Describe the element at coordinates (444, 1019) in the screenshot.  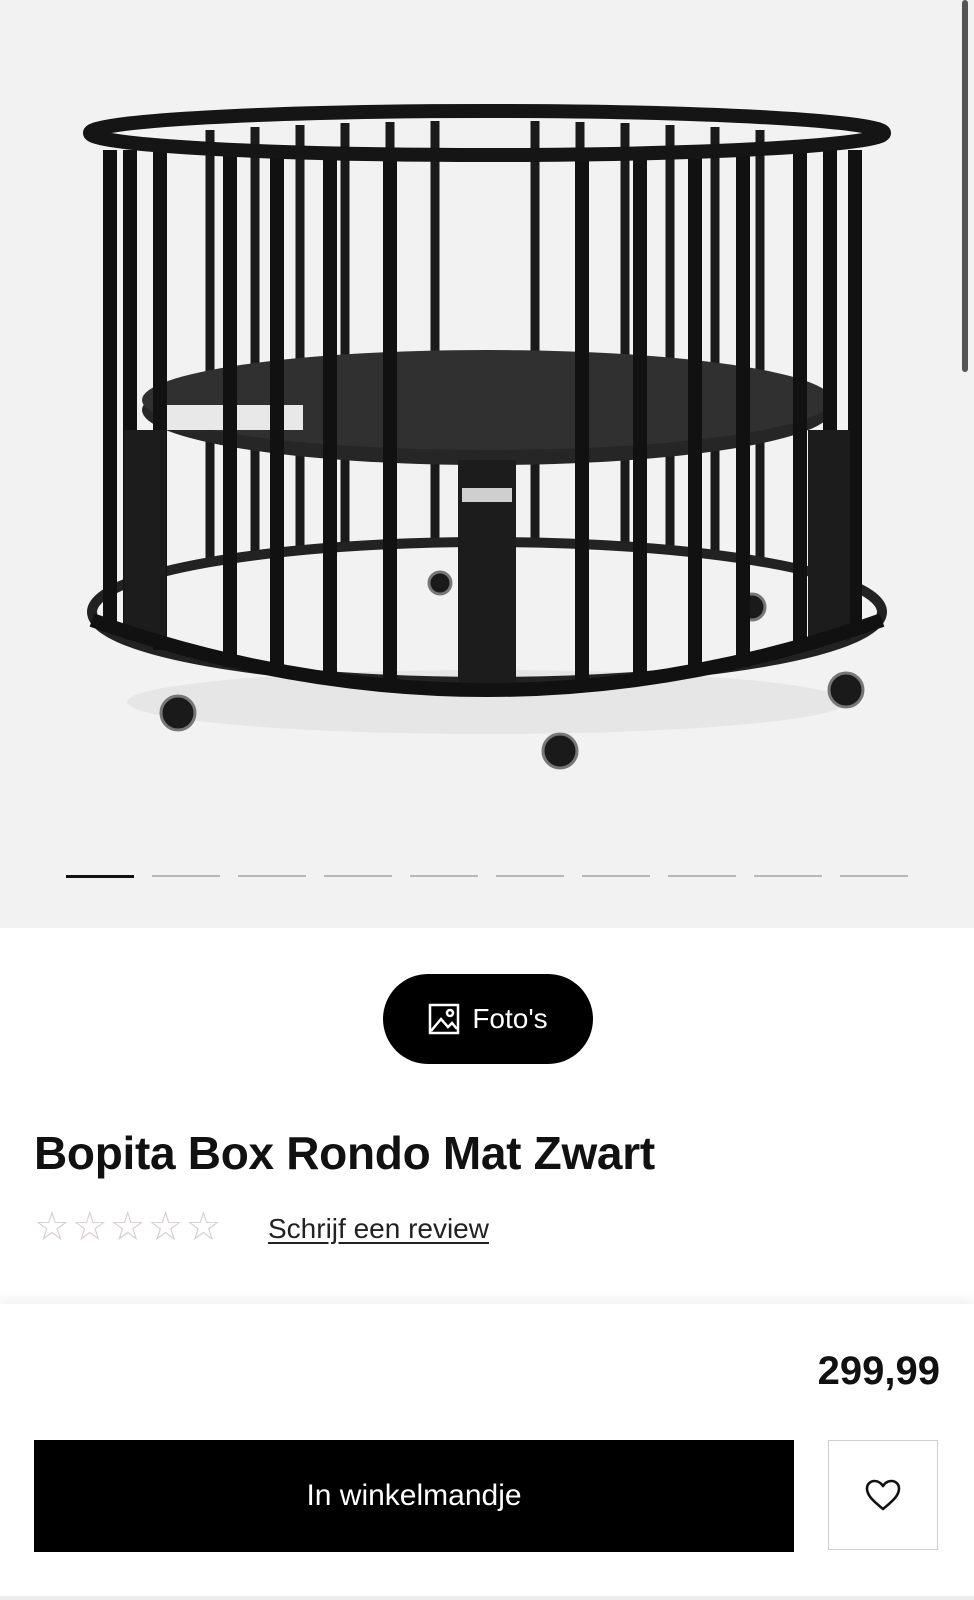
I see `image-icon` at that location.